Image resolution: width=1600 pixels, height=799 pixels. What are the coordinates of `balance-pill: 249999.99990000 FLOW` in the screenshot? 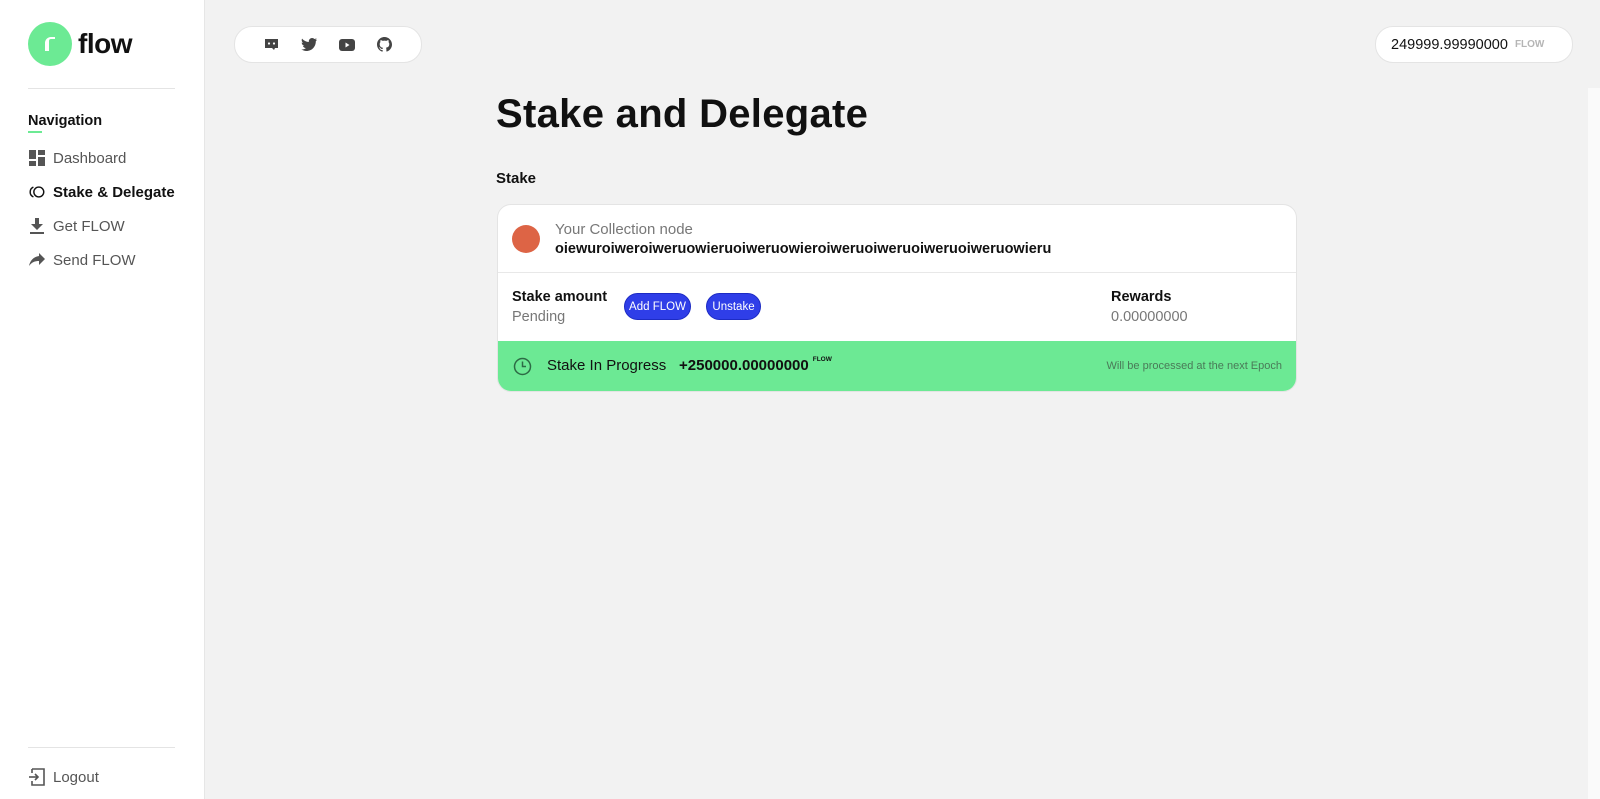 It's located at (1474, 44).